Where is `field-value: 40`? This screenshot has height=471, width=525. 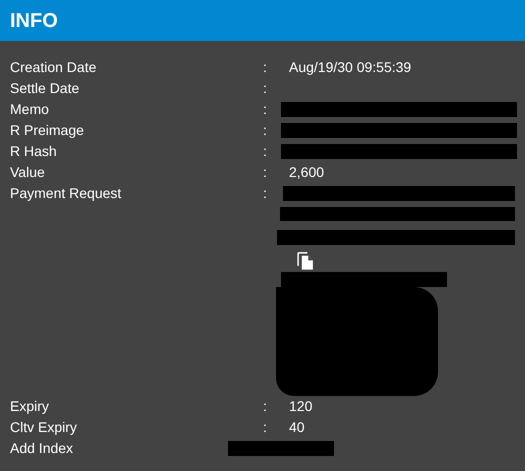
field-value: 40 is located at coordinates (297, 427).